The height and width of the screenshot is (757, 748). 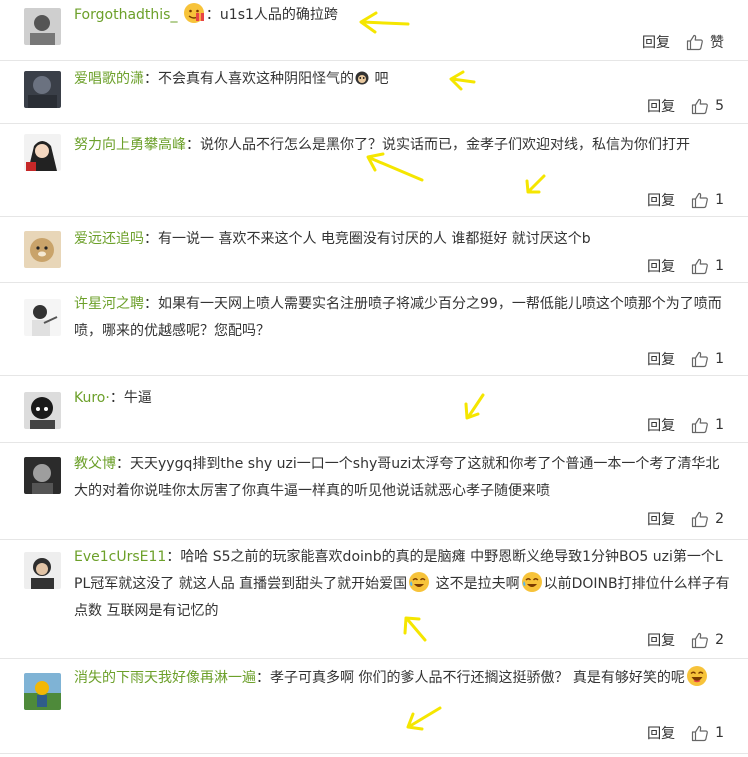 I want to click on comment-body: Forgothadthis_ ：u1s1人品的确拉跨, so click(x=402, y=15).